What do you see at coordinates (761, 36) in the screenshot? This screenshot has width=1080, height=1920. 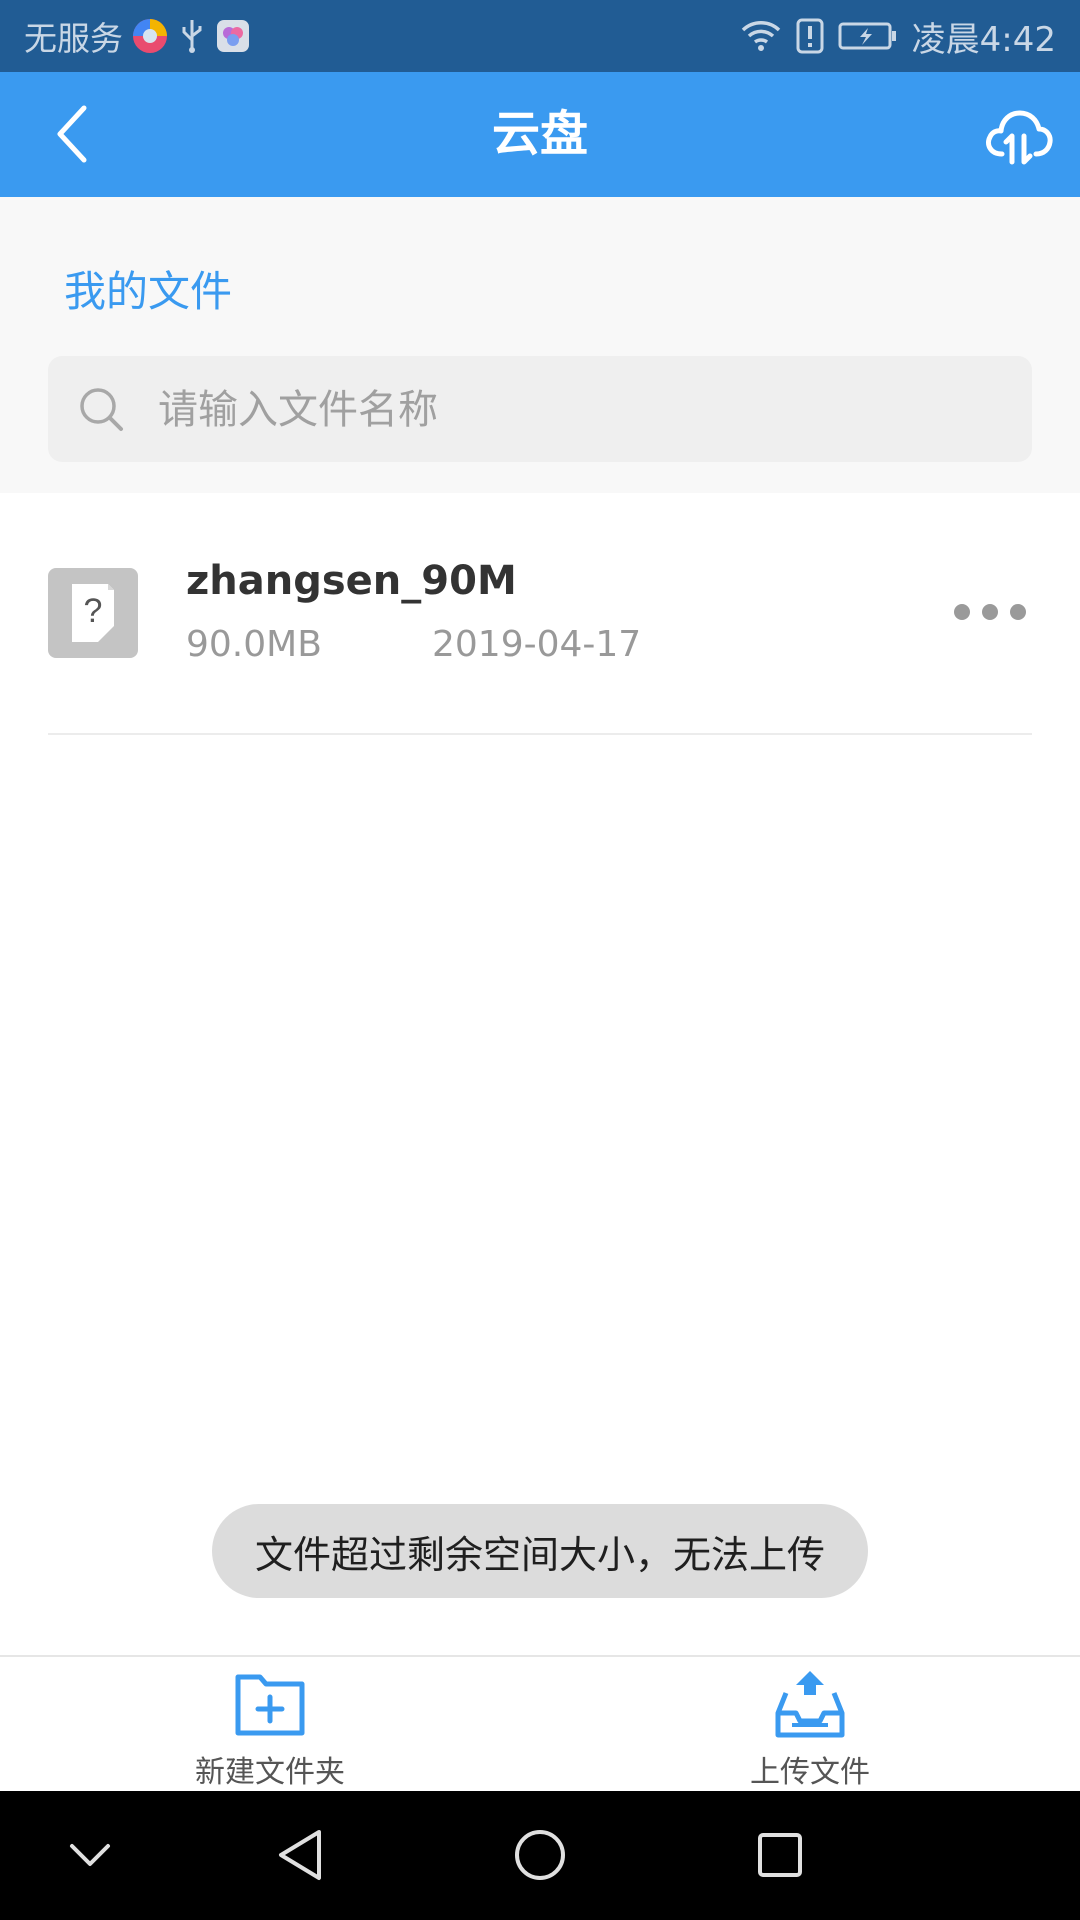 I see `wifi-icon` at bounding box center [761, 36].